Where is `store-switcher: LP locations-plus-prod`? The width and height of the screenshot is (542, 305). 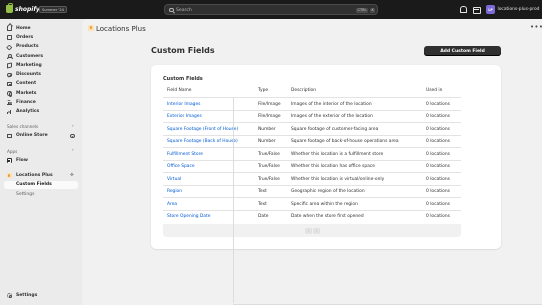
store-switcher: LP locations-plus-prod is located at coordinates (512, 9).